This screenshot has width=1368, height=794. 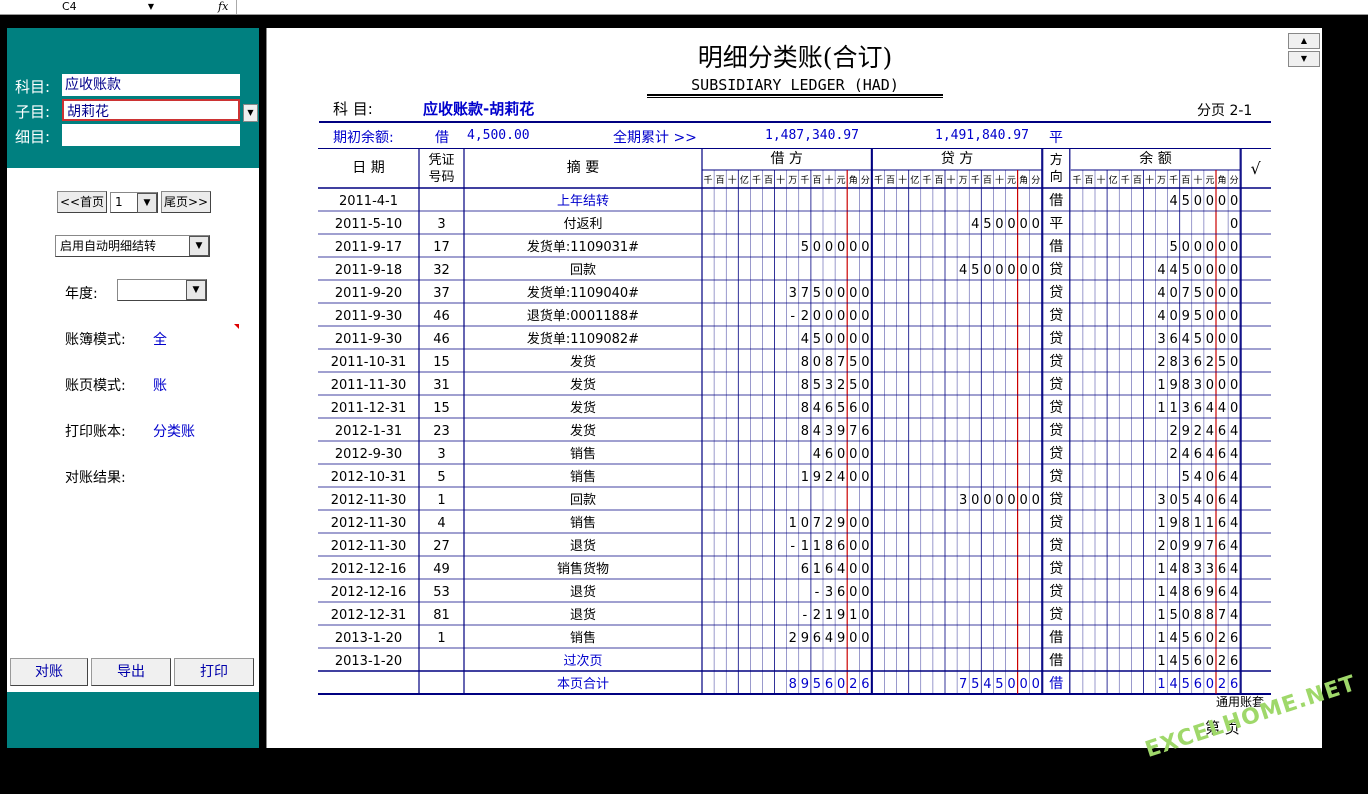 I want to click on fx-icon: fx, so click(x=223, y=6).